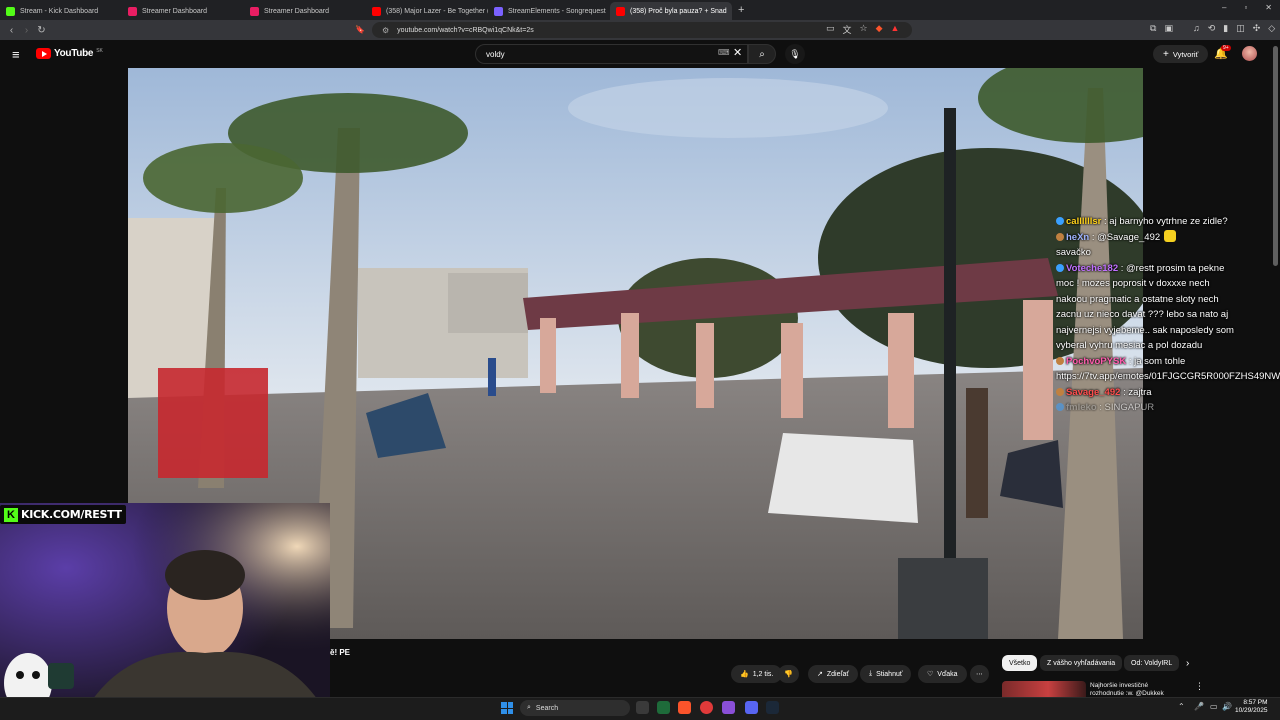 The width and height of the screenshot is (1280, 720). Describe the element at coordinates (507, 708) in the screenshot. I see `windows-start-icon` at that location.